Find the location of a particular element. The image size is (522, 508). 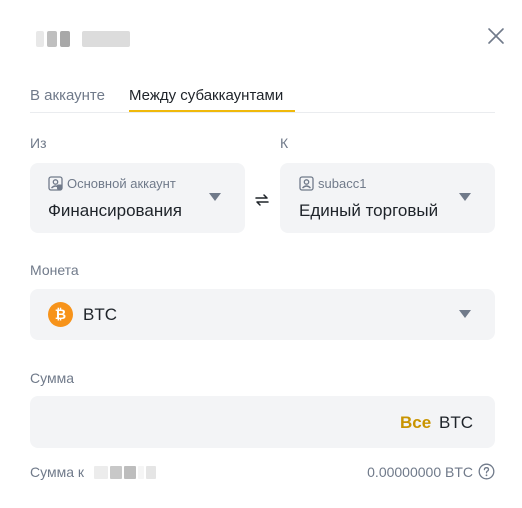

transfer-tabs: В аккаунте Между субаккаунтами is located at coordinates (262, 96).